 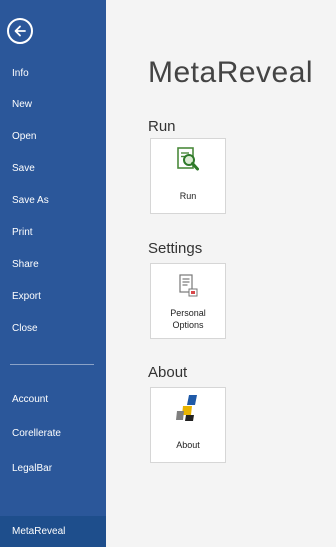 What do you see at coordinates (53, 434) in the screenshot?
I see `sidebar-item-corellerate: Corellerate` at bounding box center [53, 434].